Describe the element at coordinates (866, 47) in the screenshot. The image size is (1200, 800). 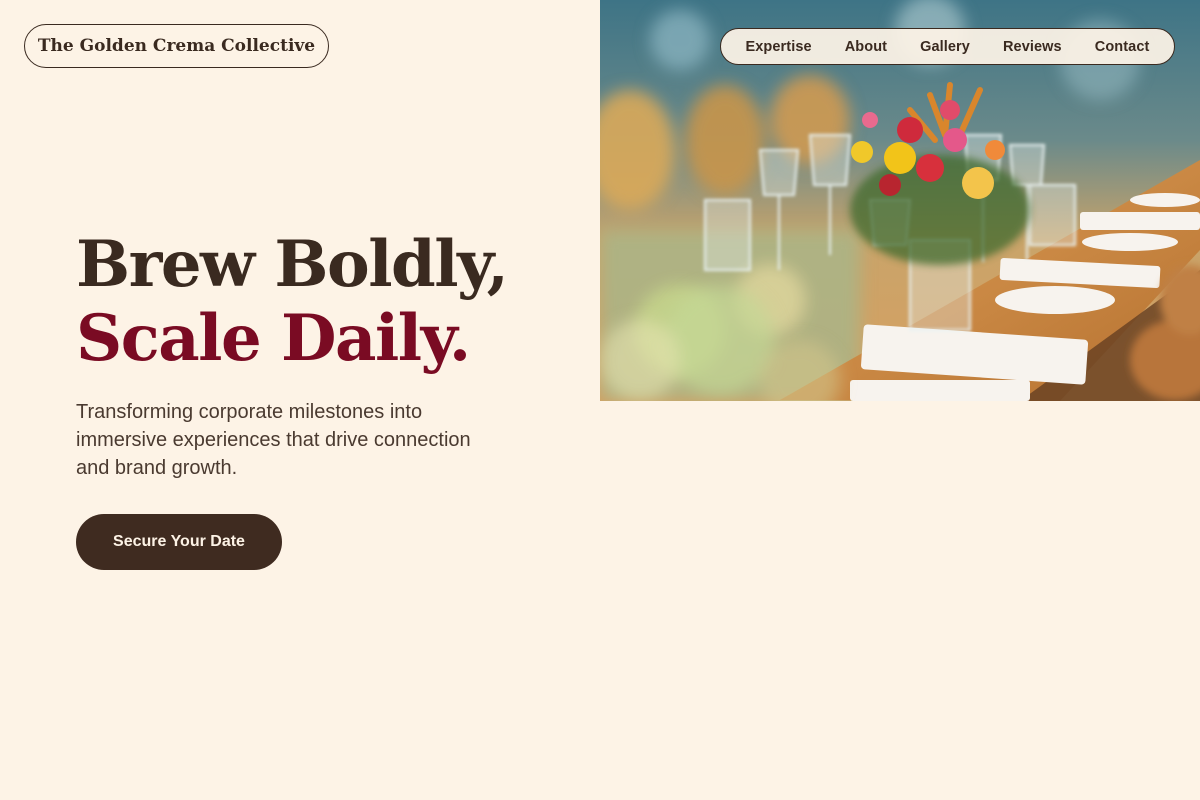
I see `nav-item-about: About` at that location.